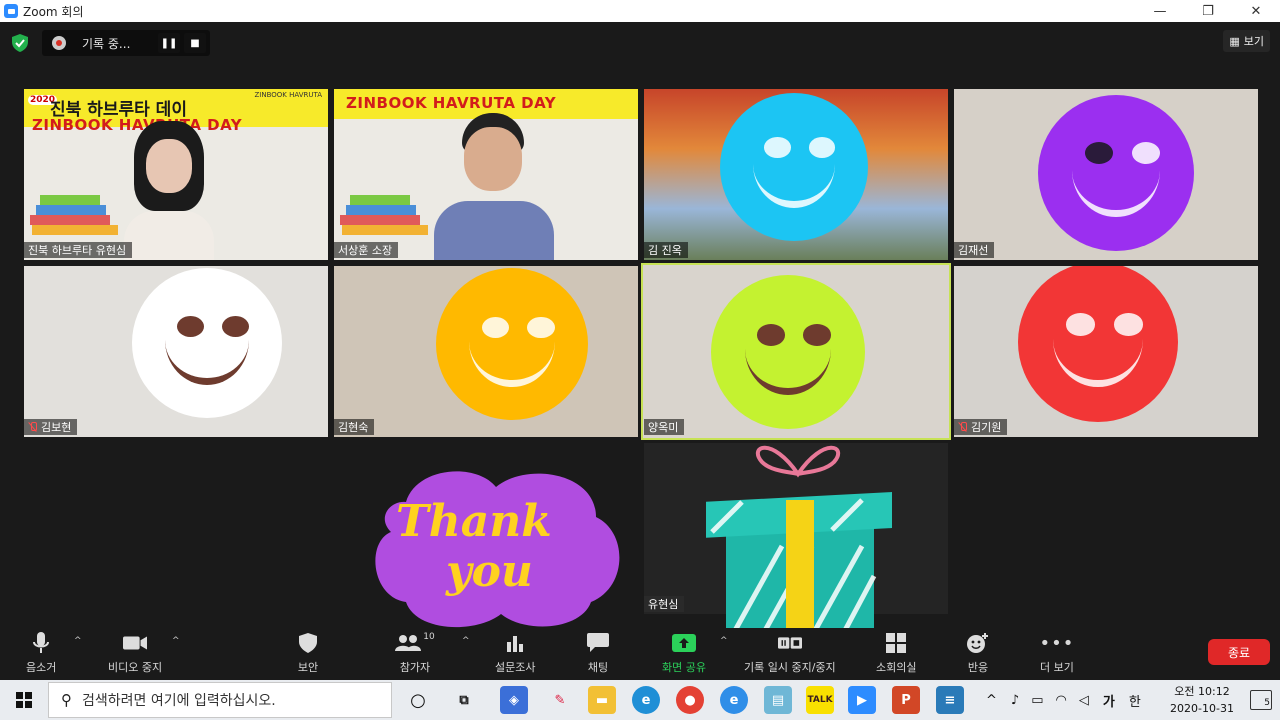 The image size is (1280, 720). What do you see at coordinates (59, 43) in the screenshot?
I see `recording-dot-icon` at bounding box center [59, 43].